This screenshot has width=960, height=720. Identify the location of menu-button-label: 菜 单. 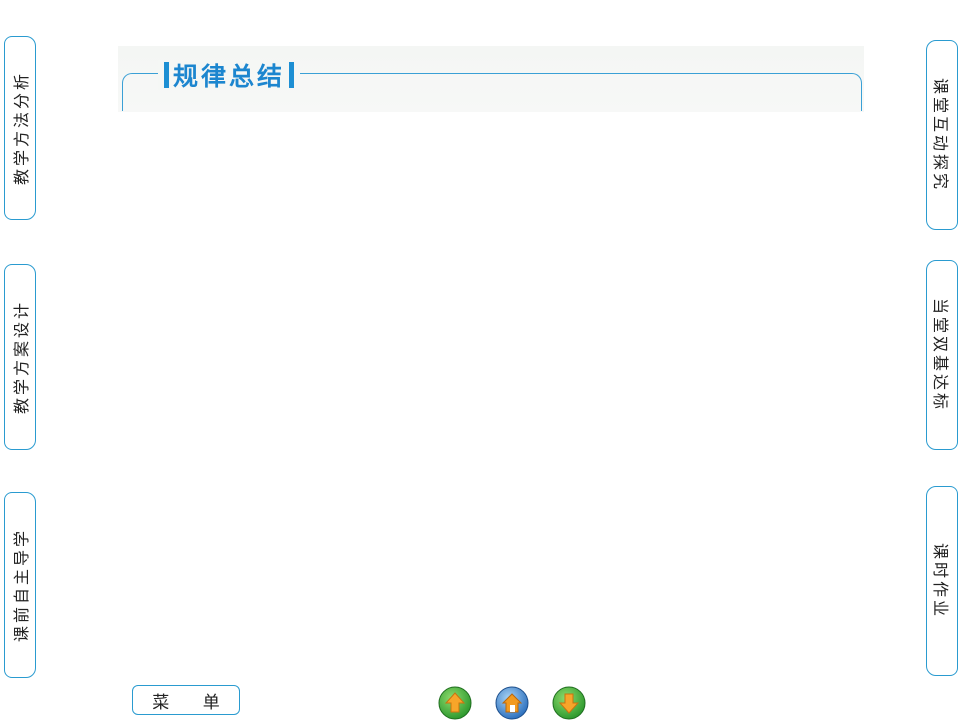
(186, 702).